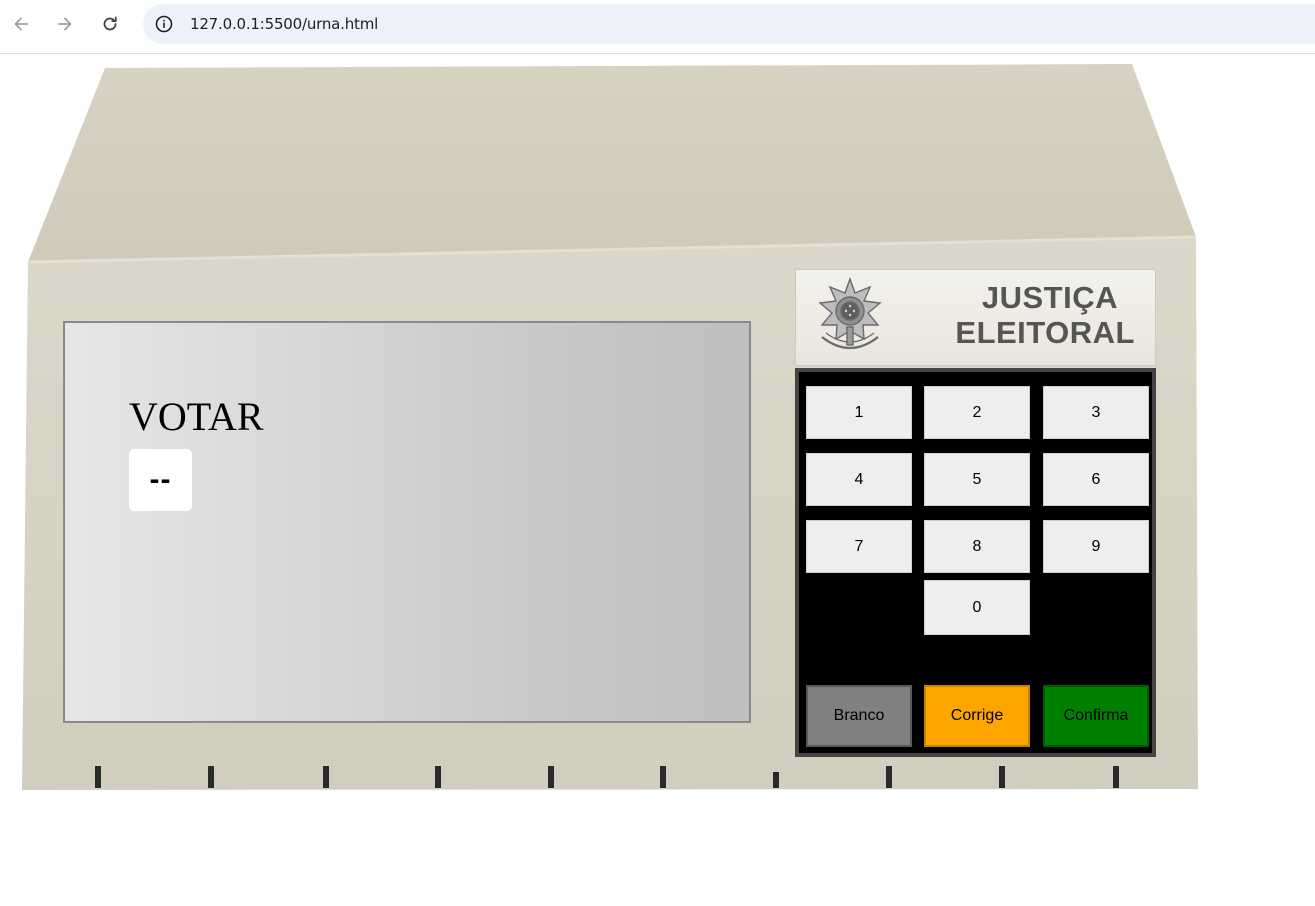 The height and width of the screenshot is (906, 1315). Describe the element at coordinates (977, 607) in the screenshot. I see `key-0: 0` at that location.